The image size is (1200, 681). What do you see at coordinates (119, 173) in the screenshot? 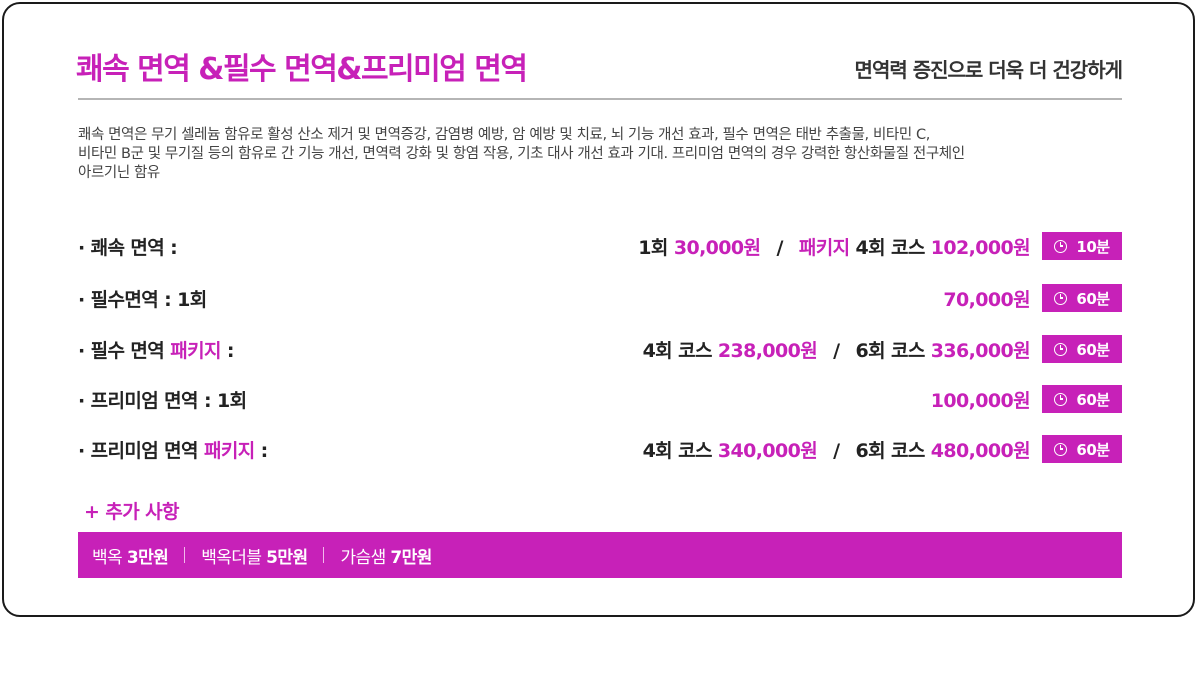
I see `description-line: 아르기닌 함유` at bounding box center [119, 173].